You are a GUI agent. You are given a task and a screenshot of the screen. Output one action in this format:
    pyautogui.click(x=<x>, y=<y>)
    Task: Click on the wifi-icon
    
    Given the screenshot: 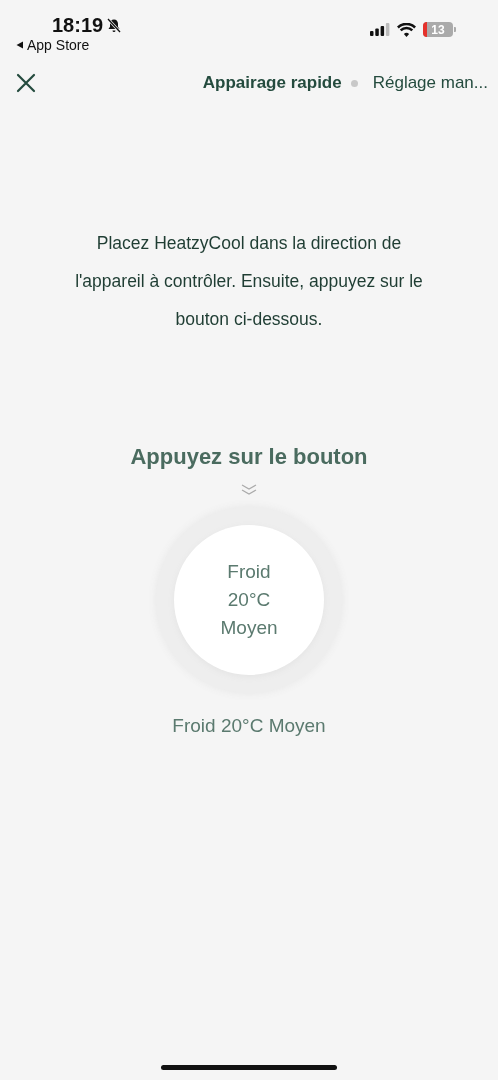 What is the action you would take?
    pyautogui.click(x=406, y=29)
    